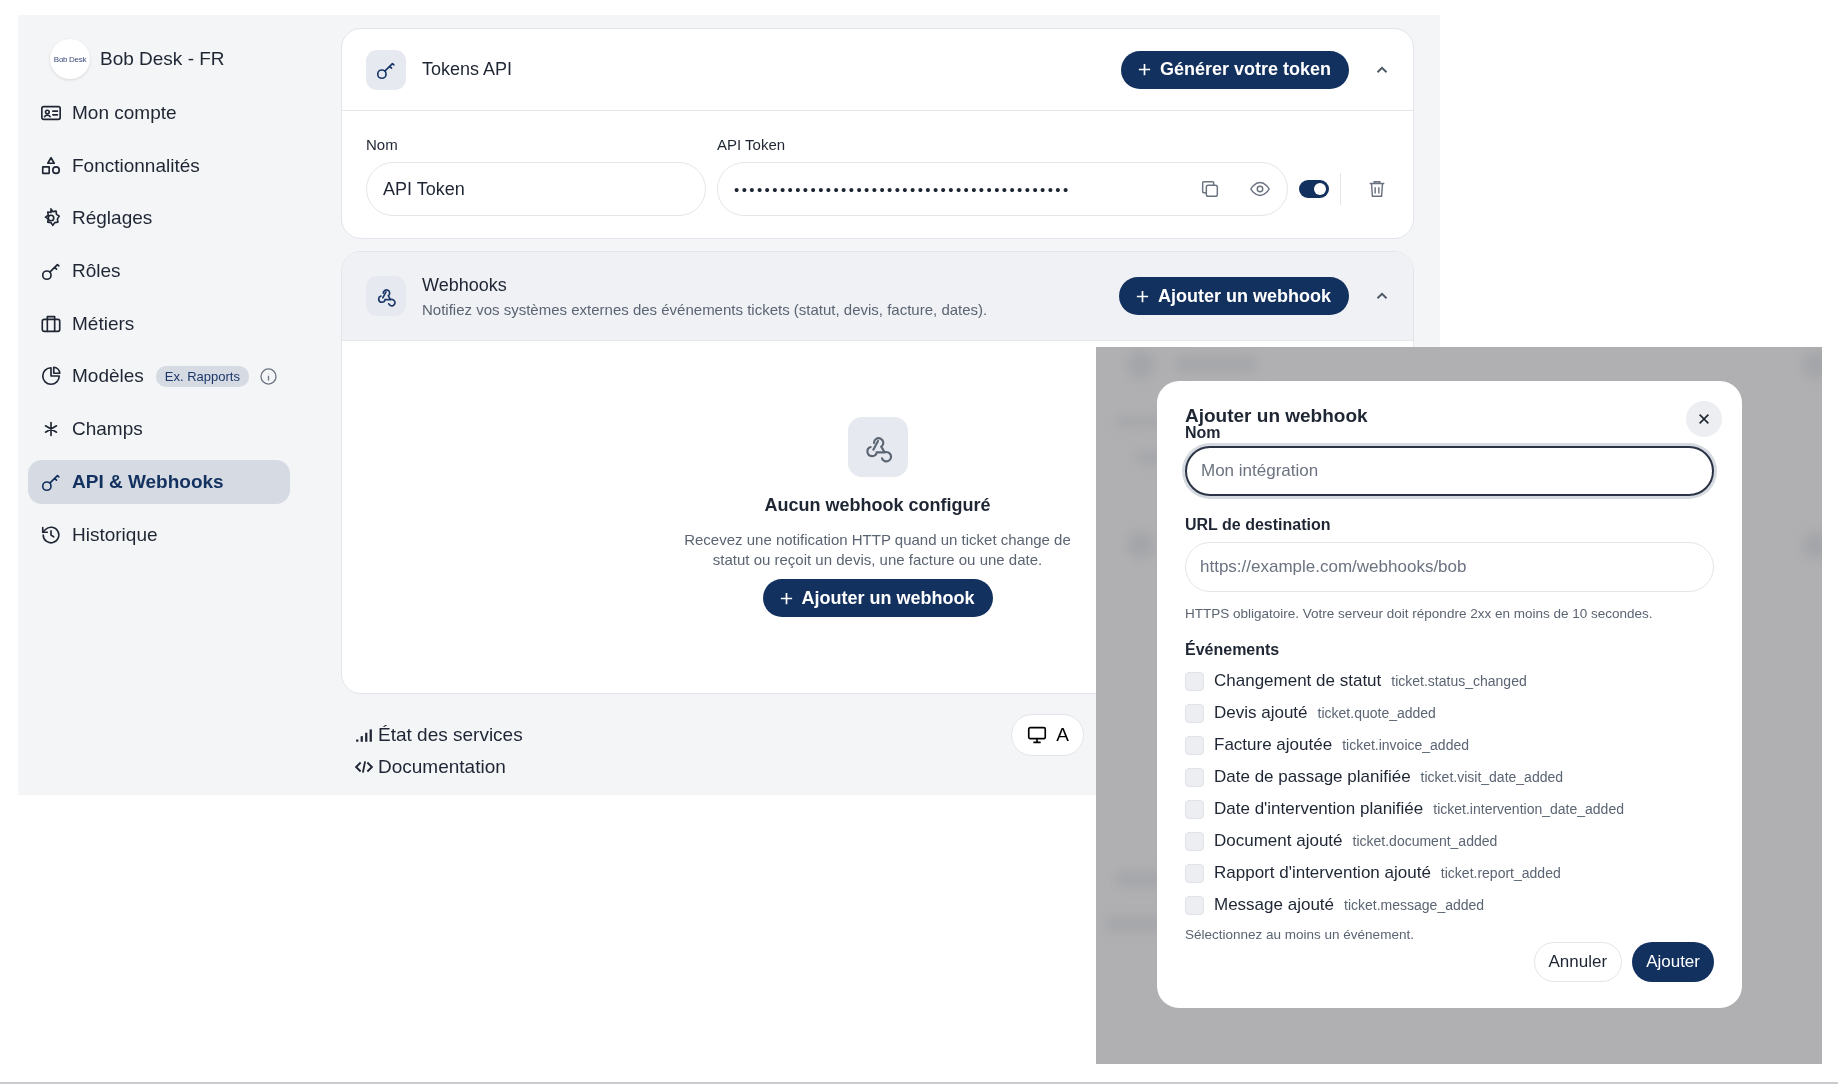  I want to click on brand-logo: Bob Desk, so click(70, 59).